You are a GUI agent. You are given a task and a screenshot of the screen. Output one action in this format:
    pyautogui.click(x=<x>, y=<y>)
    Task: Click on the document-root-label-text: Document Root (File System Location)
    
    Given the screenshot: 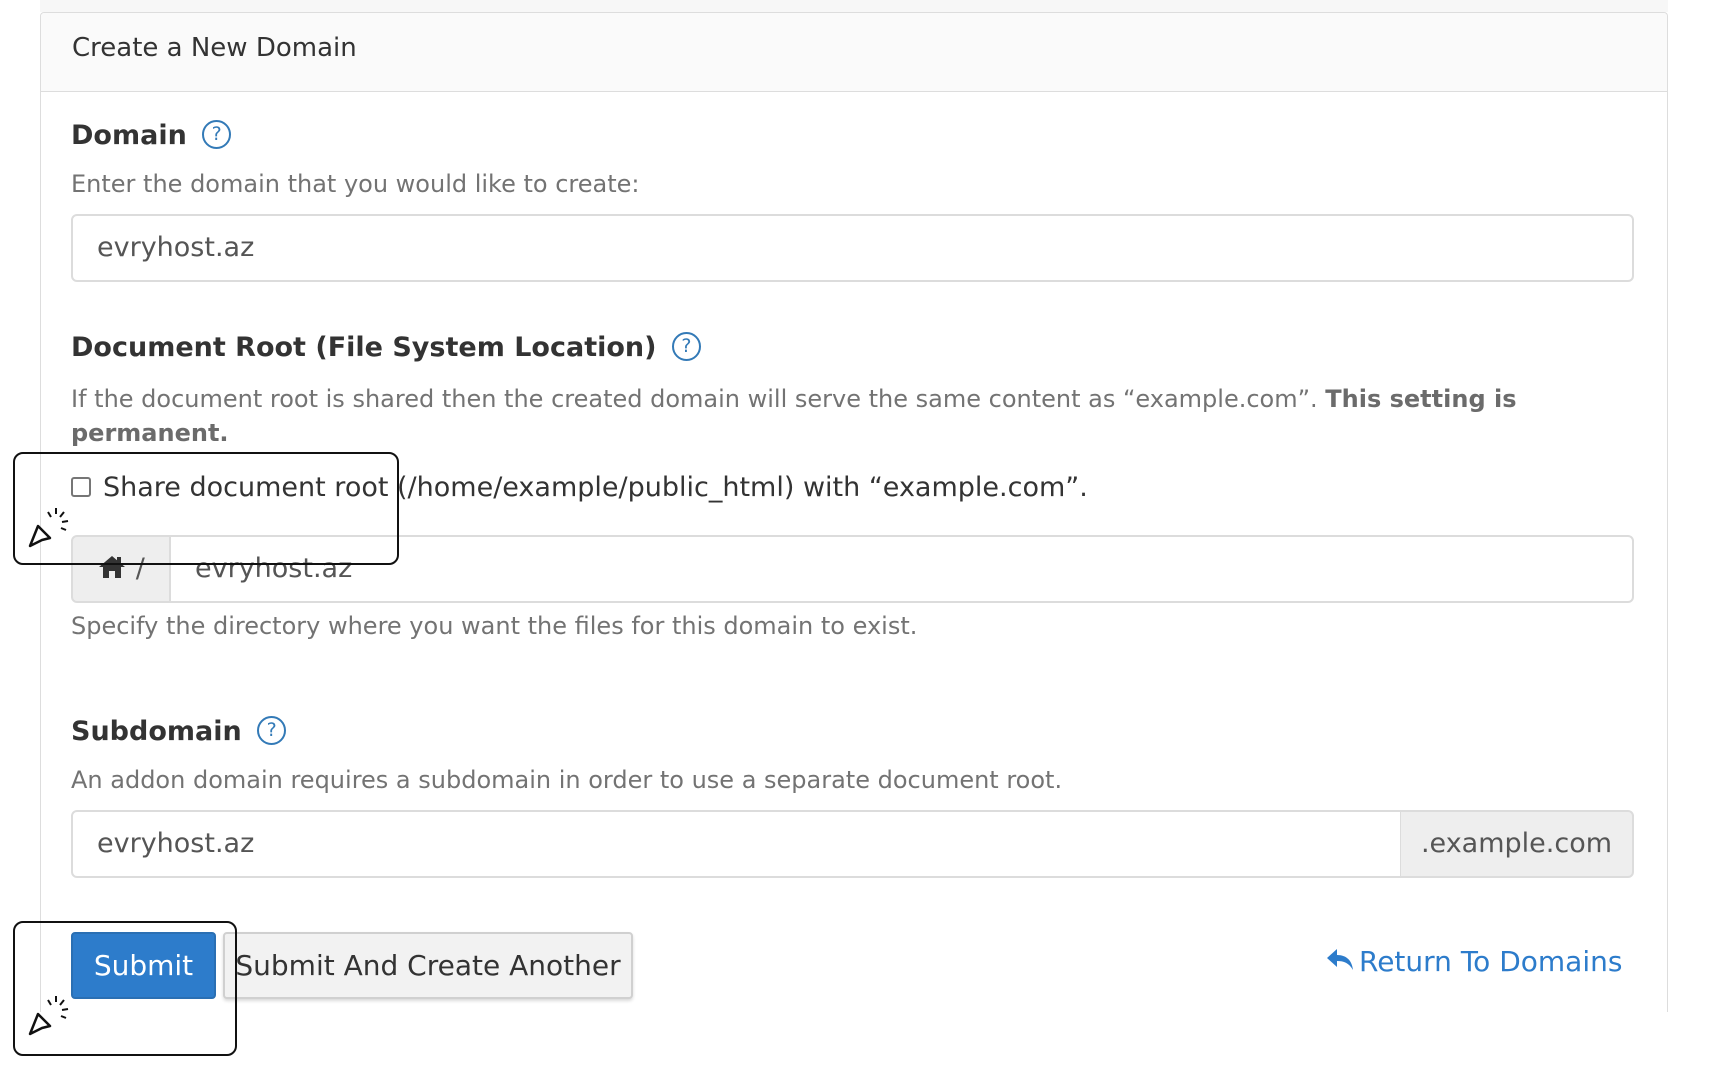 What is the action you would take?
    pyautogui.click(x=364, y=347)
    